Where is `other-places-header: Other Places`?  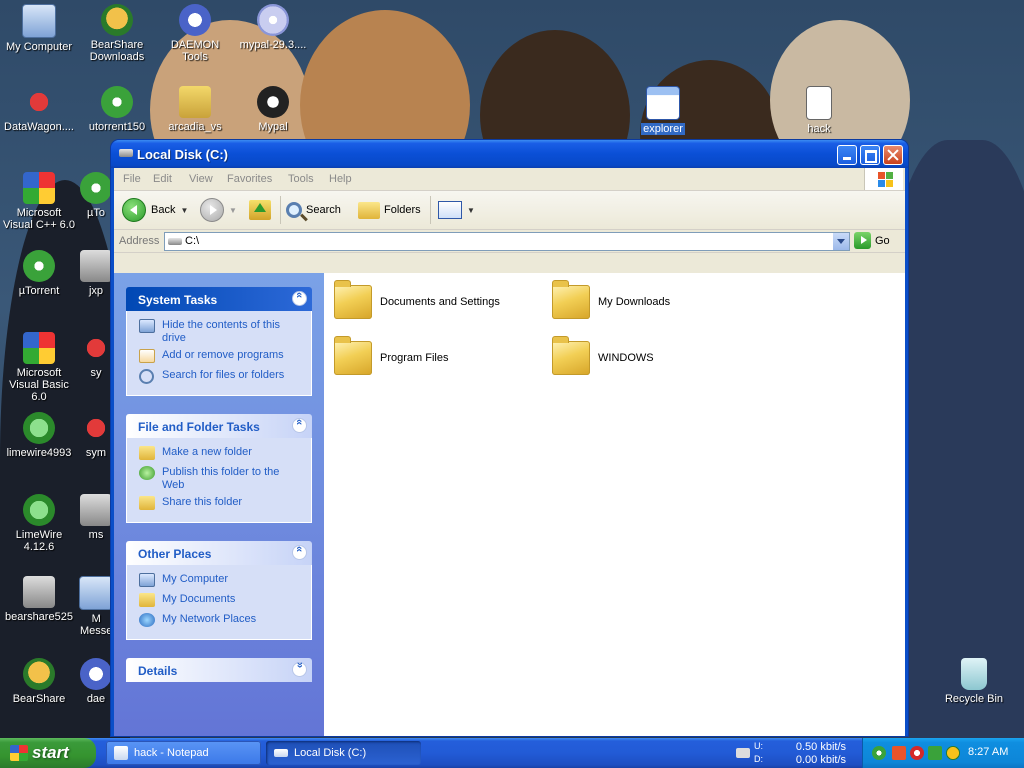
other-places-header: Other Places is located at coordinates (219, 553).